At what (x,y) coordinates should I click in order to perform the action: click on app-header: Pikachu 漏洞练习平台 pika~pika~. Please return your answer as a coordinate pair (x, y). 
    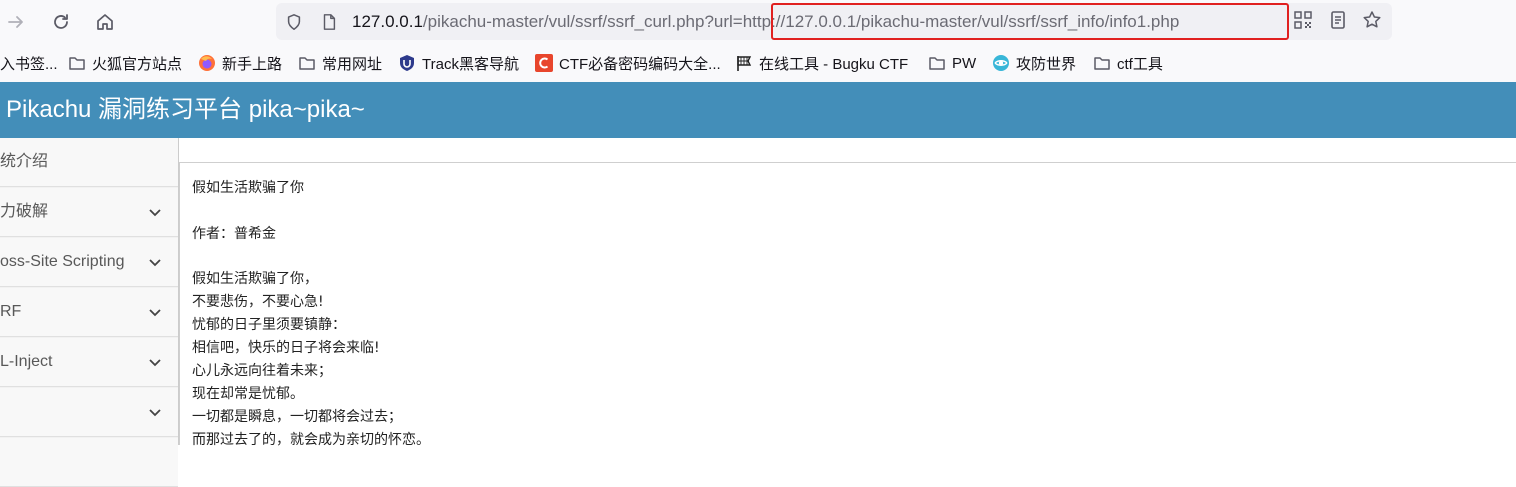
    Looking at the image, I should click on (758, 110).